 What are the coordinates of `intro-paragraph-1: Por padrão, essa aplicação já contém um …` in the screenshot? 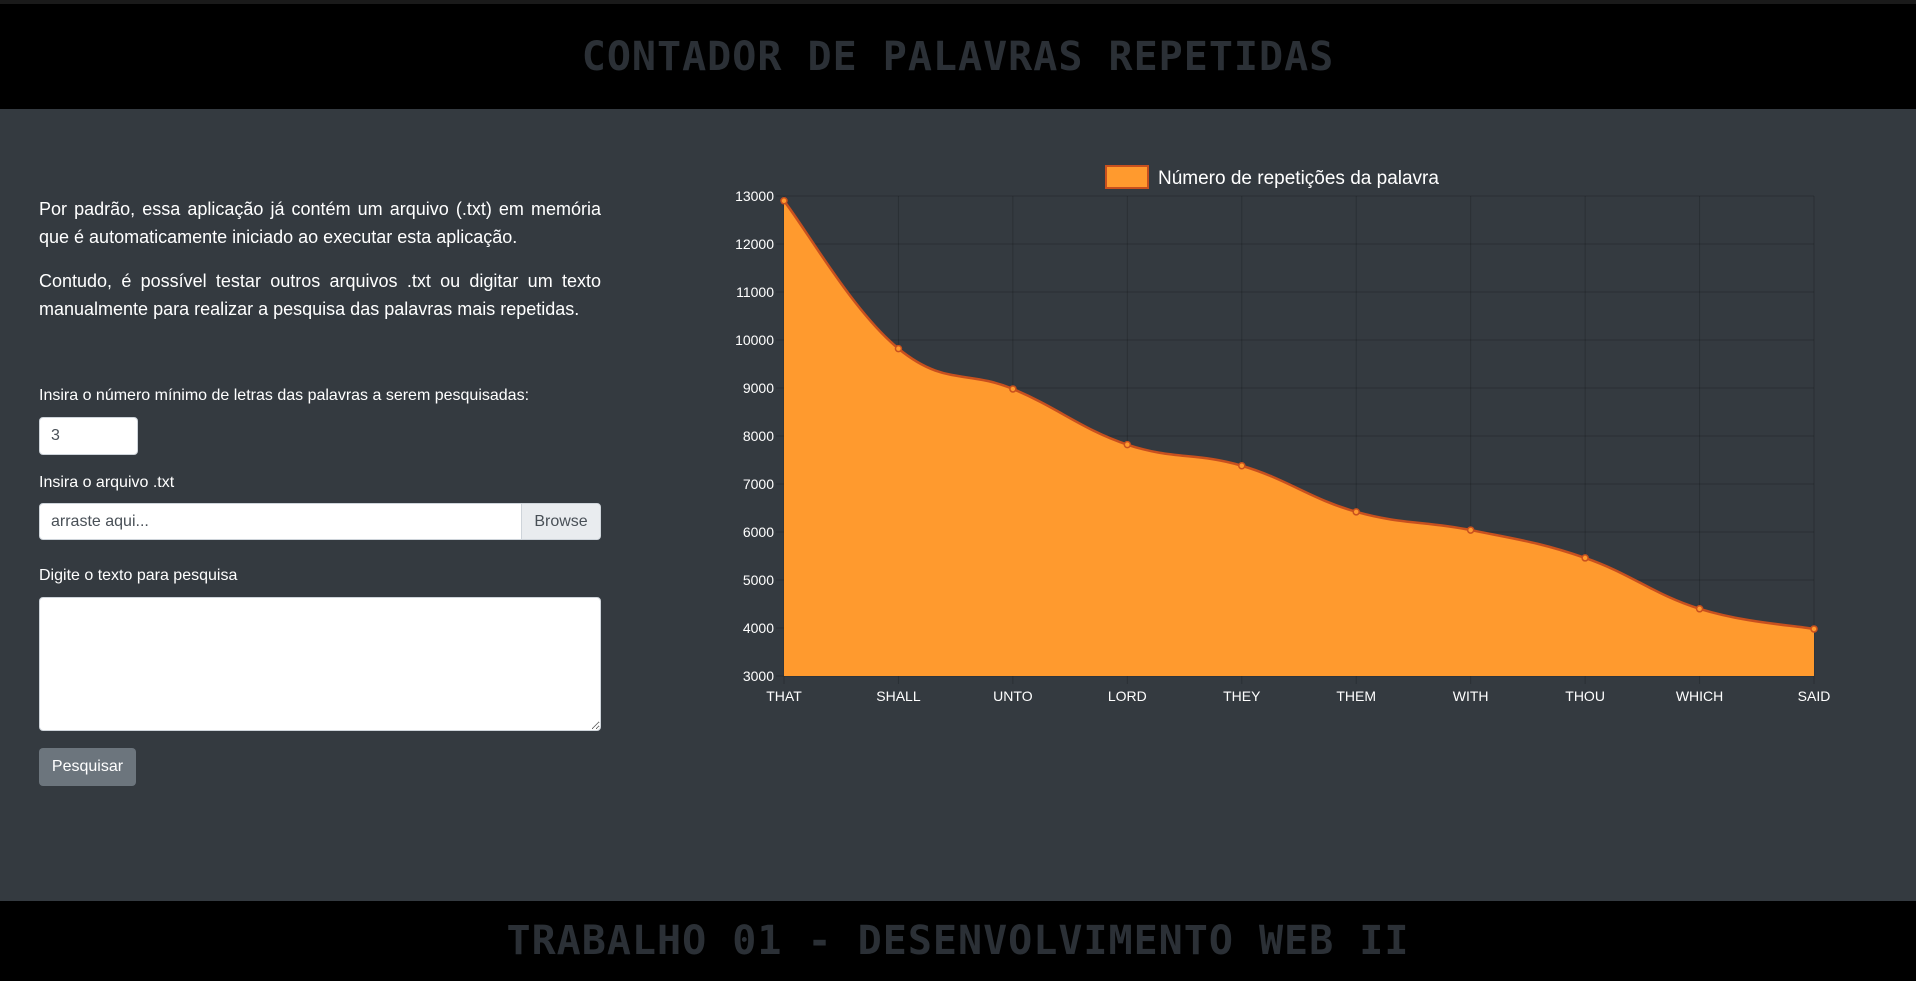 It's located at (320, 223).